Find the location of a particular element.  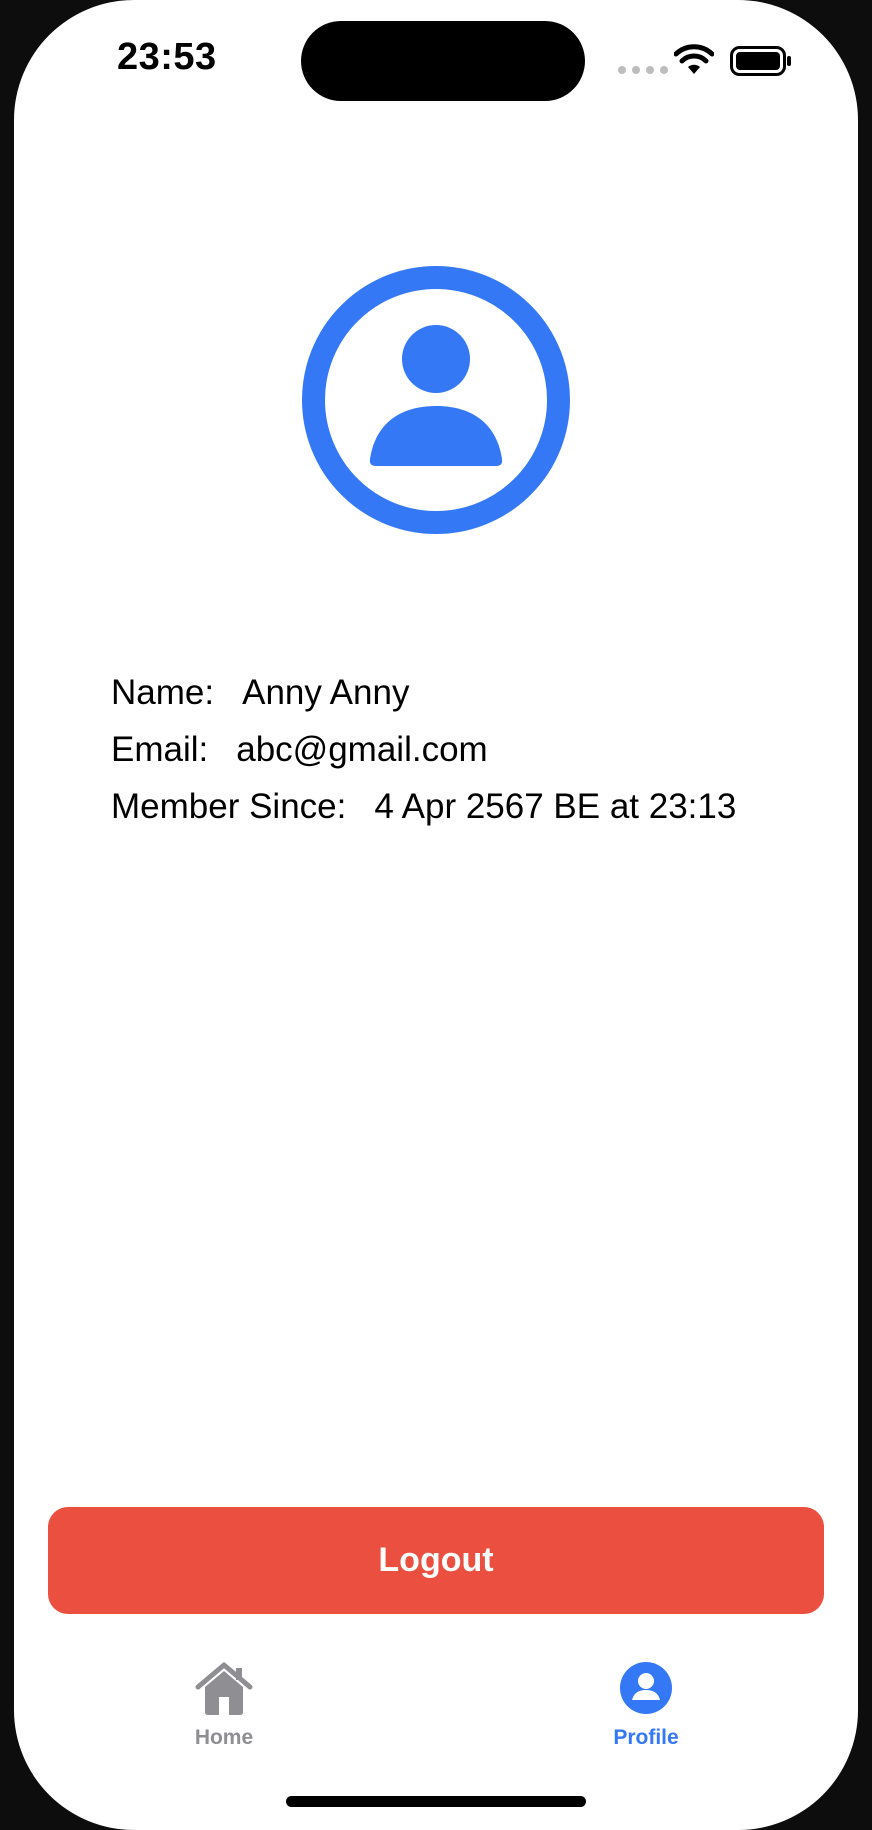

tab-profile: Profile is located at coordinates (646, 1705).